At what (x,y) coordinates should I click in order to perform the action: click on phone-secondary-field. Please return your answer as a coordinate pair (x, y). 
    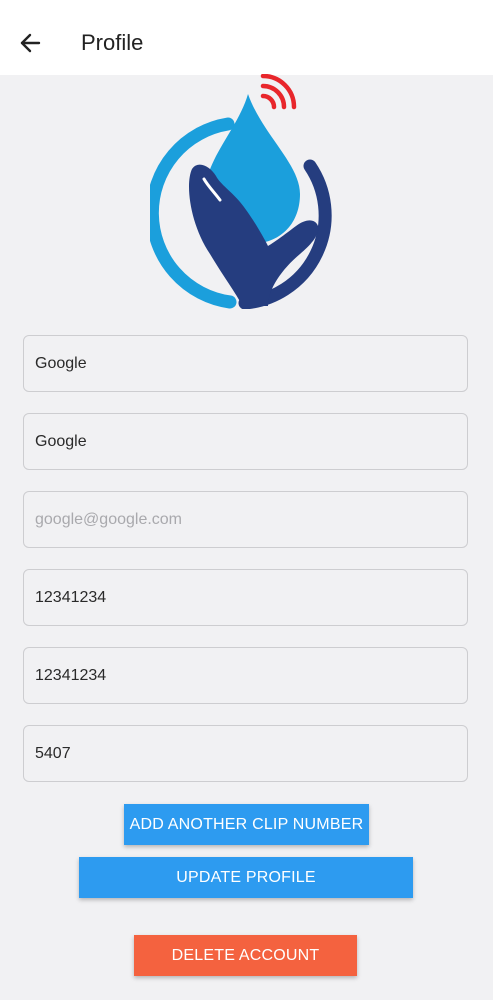
    Looking at the image, I should click on (245, 675).